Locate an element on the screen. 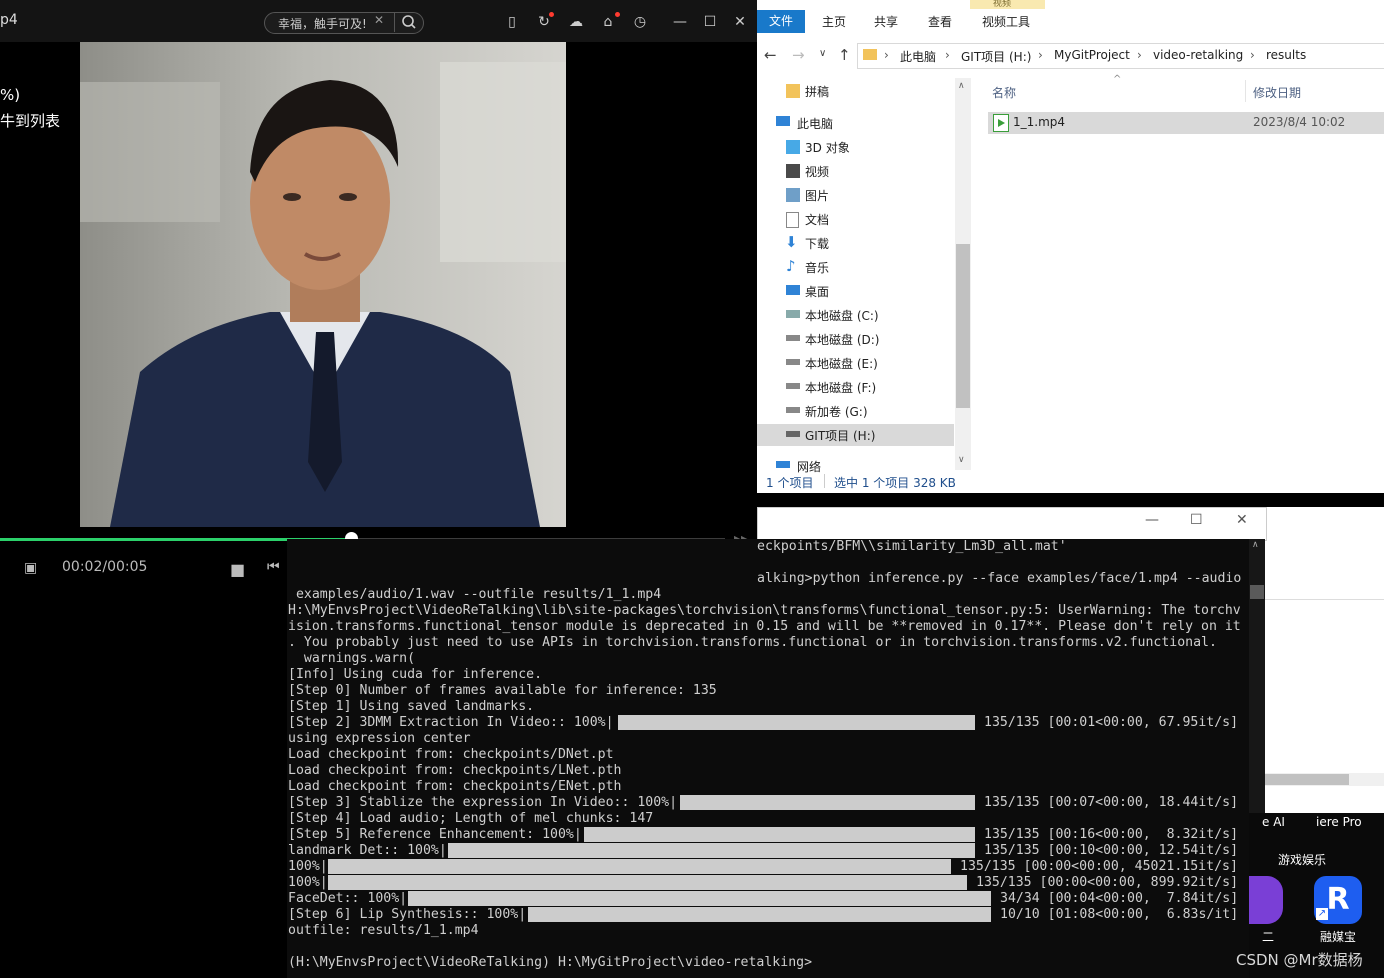 The width and height of the screenshot is (1384, 978). breadcrumb-item: video-retalking is located at coordinates (1198, 55).